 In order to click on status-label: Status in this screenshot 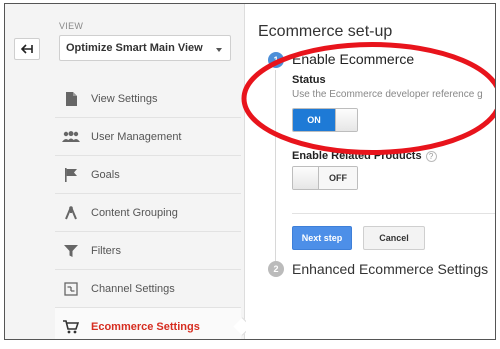, I will do `click(309, 80)`.